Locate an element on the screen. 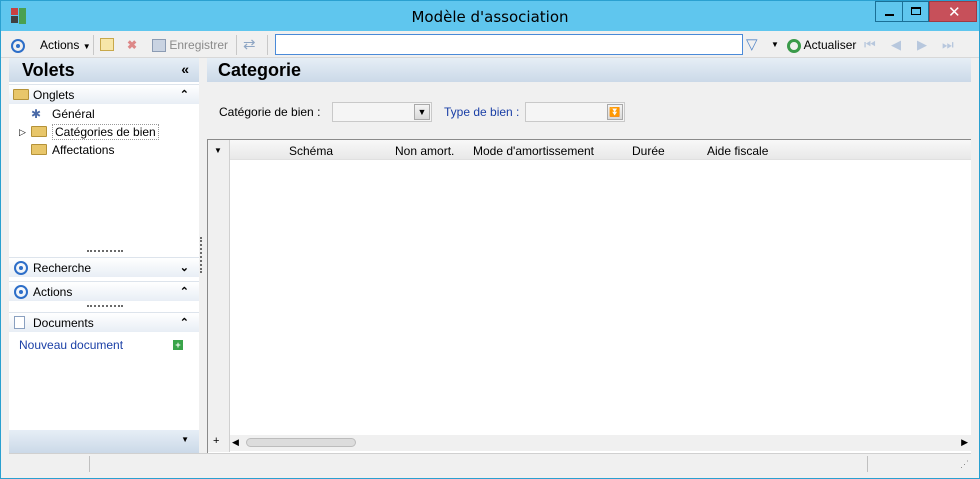 This screenshot has width=980, height=479. chevron-down-icon: ⌄ is located at coordinates (184, 268).